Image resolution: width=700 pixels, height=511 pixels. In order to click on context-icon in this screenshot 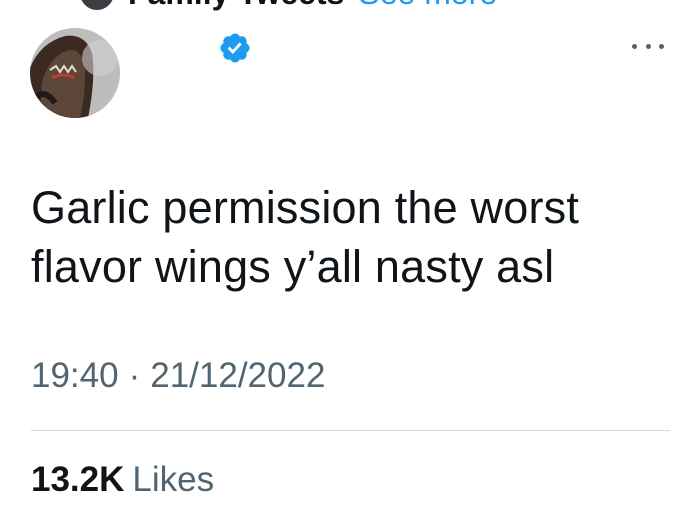, I will do `click(97, 5)`.